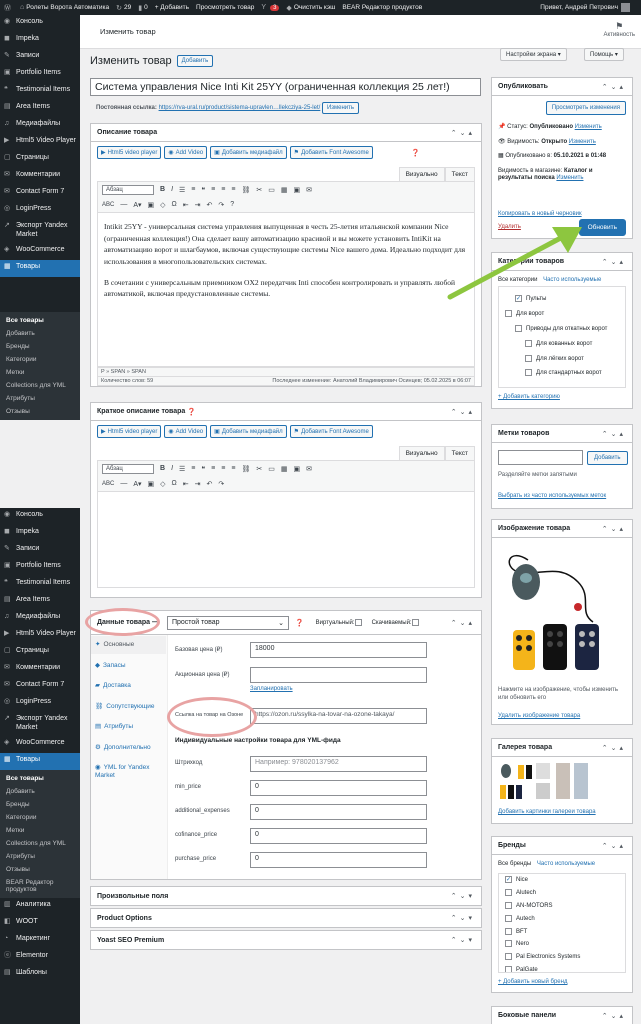 This screenshot has width=641, height=1024. I want to click on menu-item-экспорт-yandex-market: ↗ Экспорт Yandex Market, so click(40, 231).